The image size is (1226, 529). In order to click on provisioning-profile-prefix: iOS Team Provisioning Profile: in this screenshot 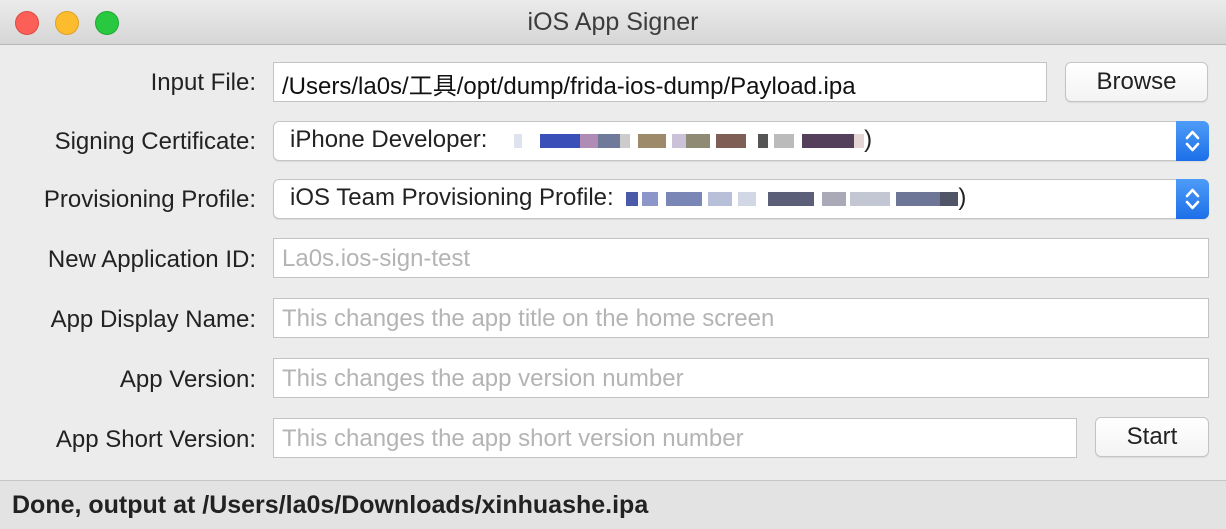, I will do `click(455, 197)`.